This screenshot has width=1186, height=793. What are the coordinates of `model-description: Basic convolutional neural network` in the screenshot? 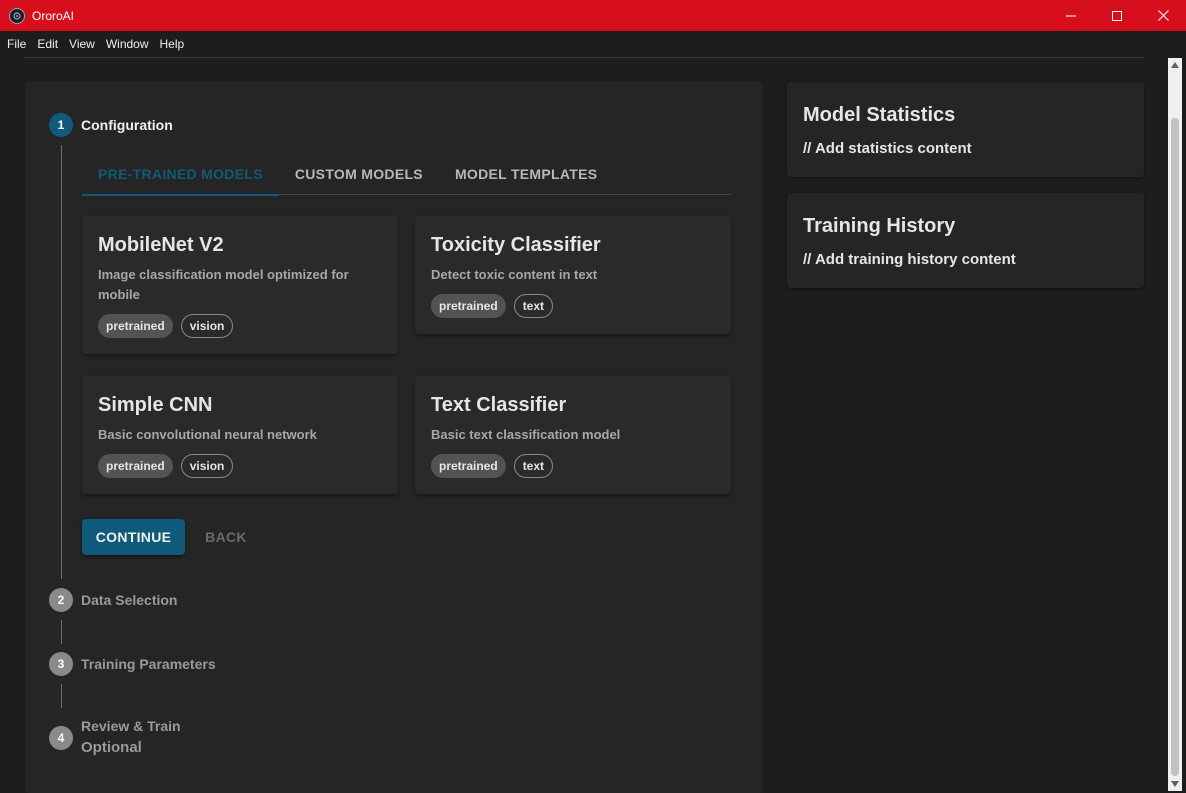 It's located at (207, 434).